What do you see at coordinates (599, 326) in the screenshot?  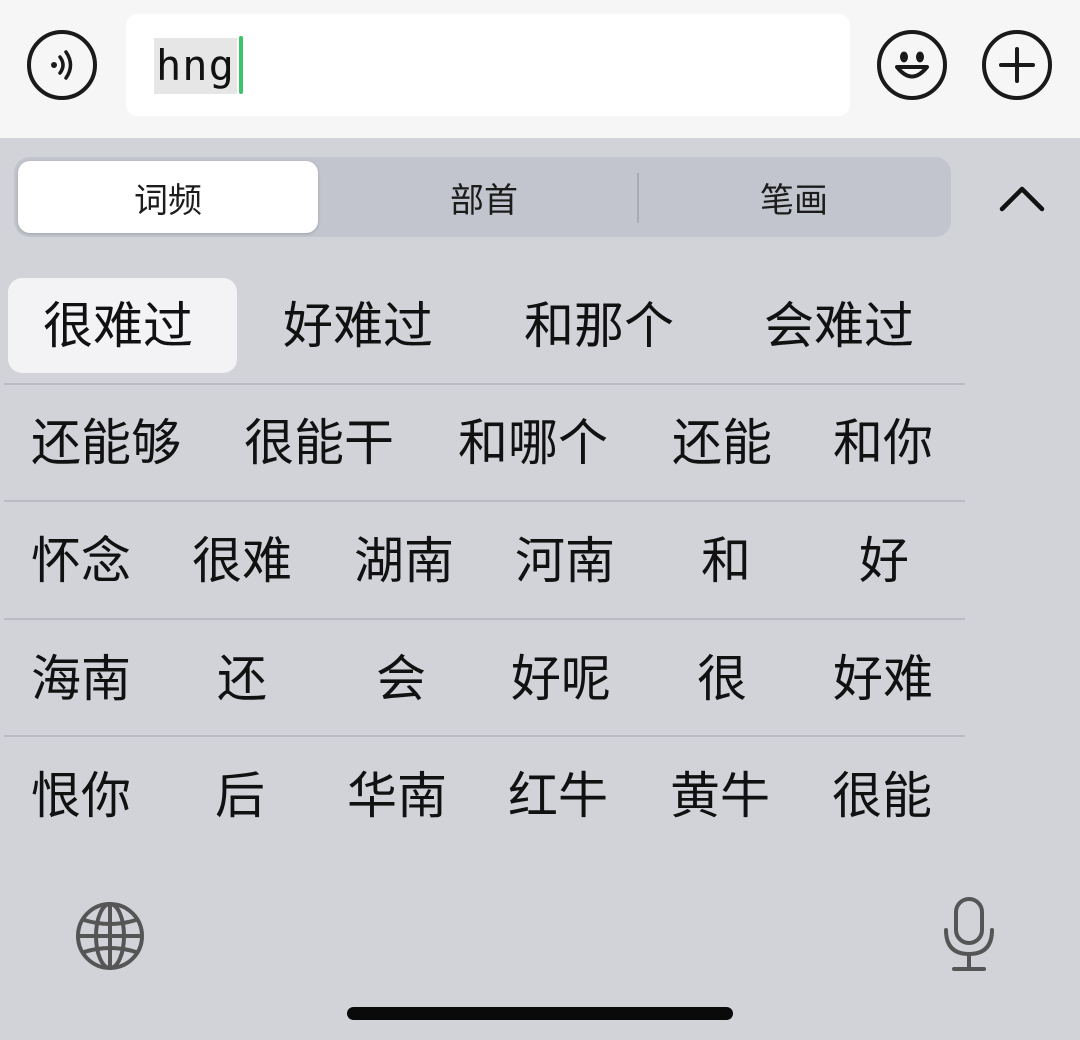 I see `candidate: 和那个` at bounding box center [599, 326].